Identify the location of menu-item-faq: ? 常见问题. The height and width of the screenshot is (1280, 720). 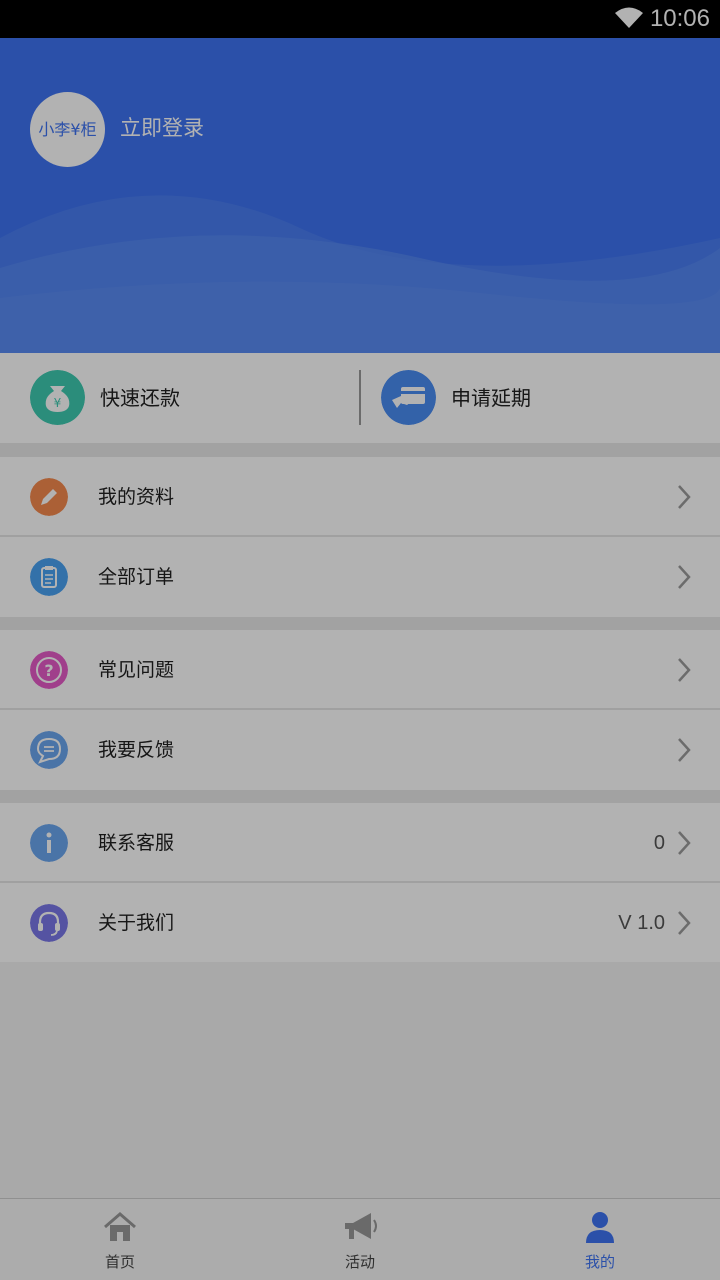
(360, 670).